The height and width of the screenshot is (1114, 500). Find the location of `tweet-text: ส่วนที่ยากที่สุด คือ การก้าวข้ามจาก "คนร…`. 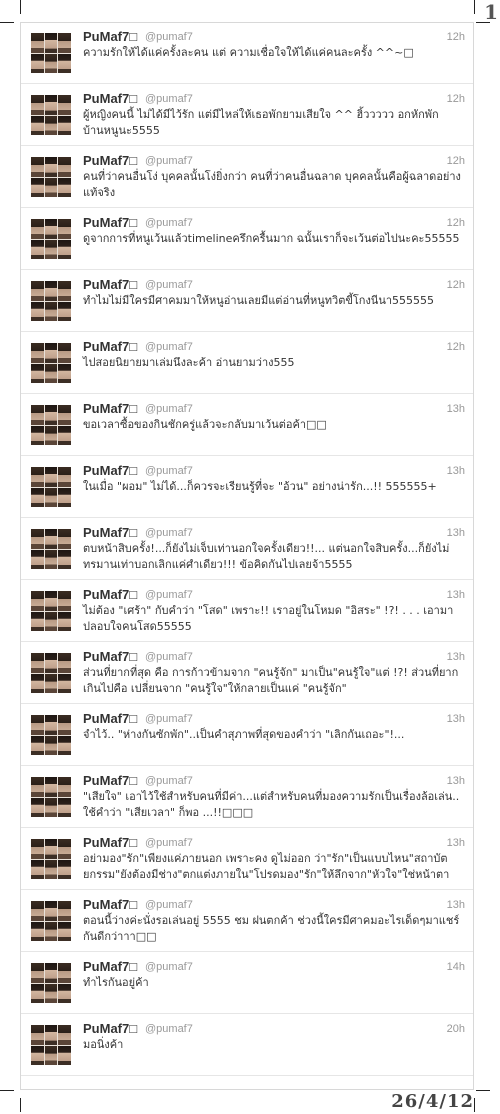

tweet-text: ส่วนที่ยากที่สุด คือ การก้าวข้ามจาก "คนร… is located at coordinates (271, 680).